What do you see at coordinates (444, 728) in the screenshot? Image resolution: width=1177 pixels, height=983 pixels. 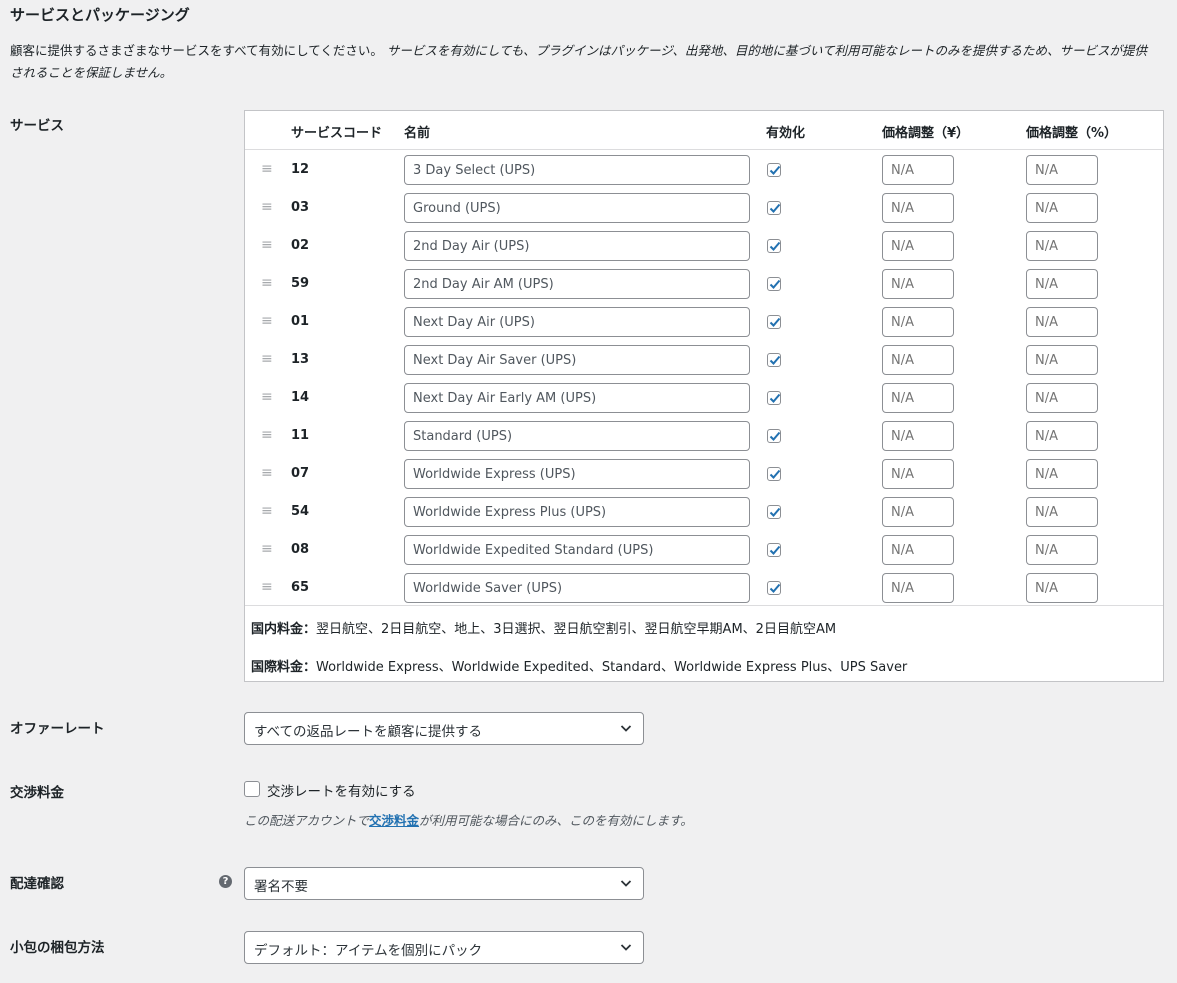 I see `offer-rates-select: すべての返品レートを顧客に提供する` at bounding box center [444, 728].